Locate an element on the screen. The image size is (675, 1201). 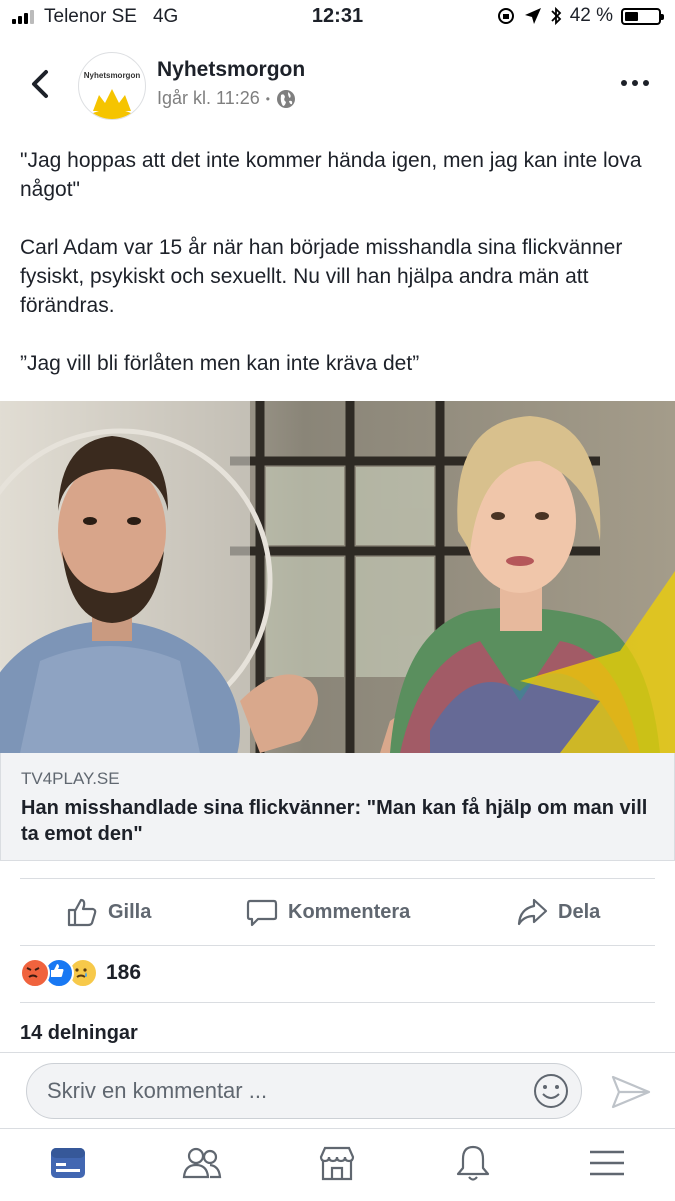
reactions-summary: 186 is located at coordinates (337, 973).